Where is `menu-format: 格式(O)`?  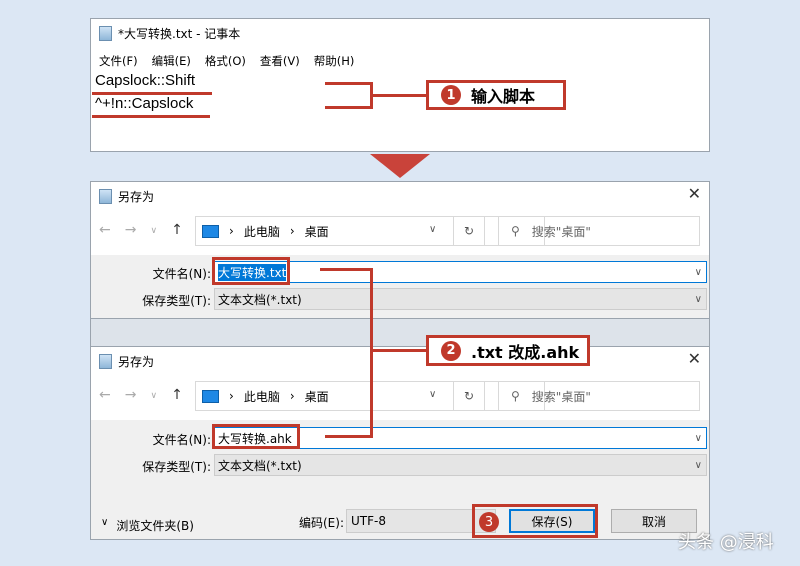
menu-format: 格式(O) is located at coordinates (225, 61).